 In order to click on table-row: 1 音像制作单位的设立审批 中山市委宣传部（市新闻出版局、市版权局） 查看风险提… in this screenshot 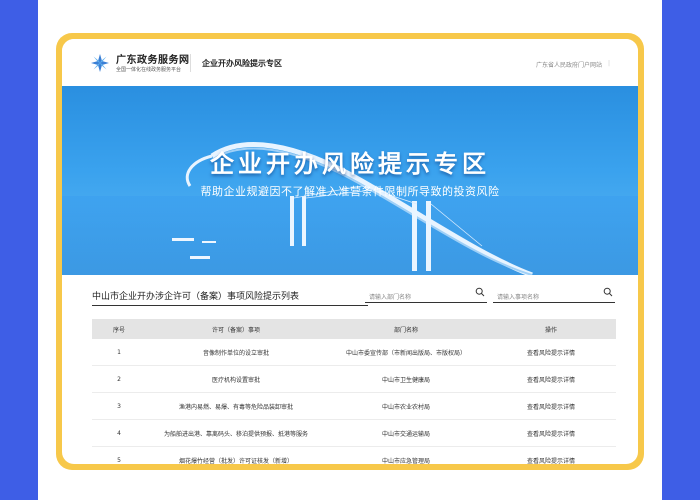, I will do `click(354, 352)`.